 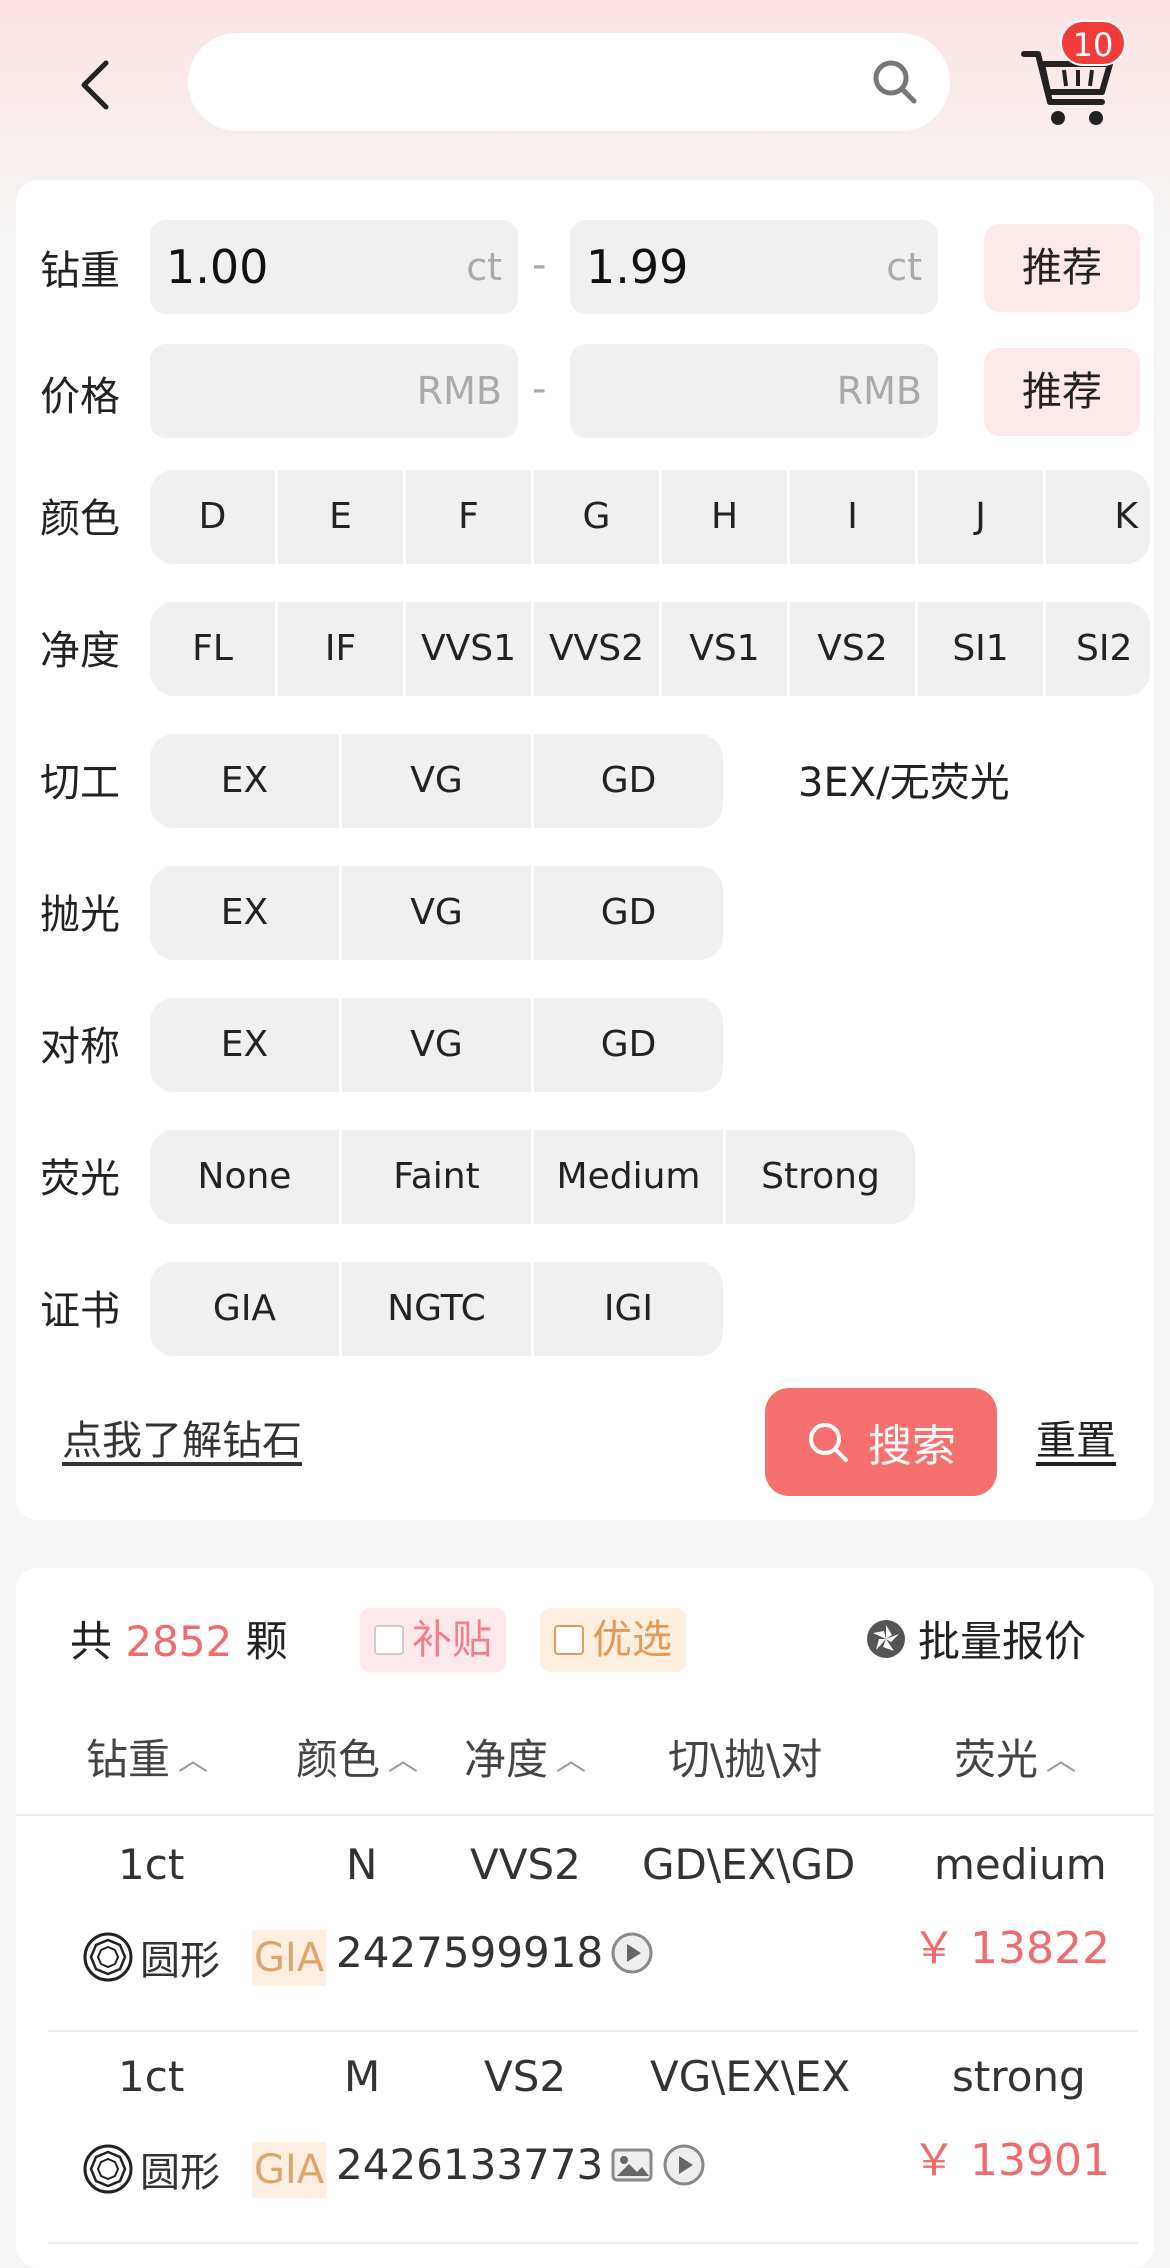 What do you see at coordinates (745, 1759) in the screenshot?
I see `cps-column-label: 切\抛\对` at bounding box center [745, 1759].